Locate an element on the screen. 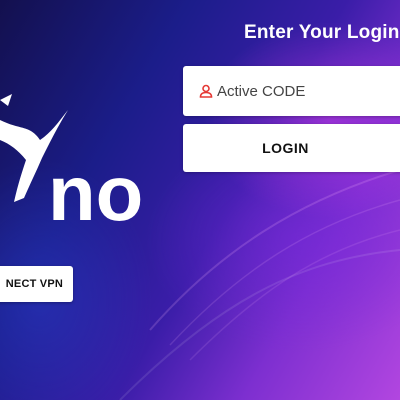  login-title: Enter Your Login I is located at coordinates (322, 32).